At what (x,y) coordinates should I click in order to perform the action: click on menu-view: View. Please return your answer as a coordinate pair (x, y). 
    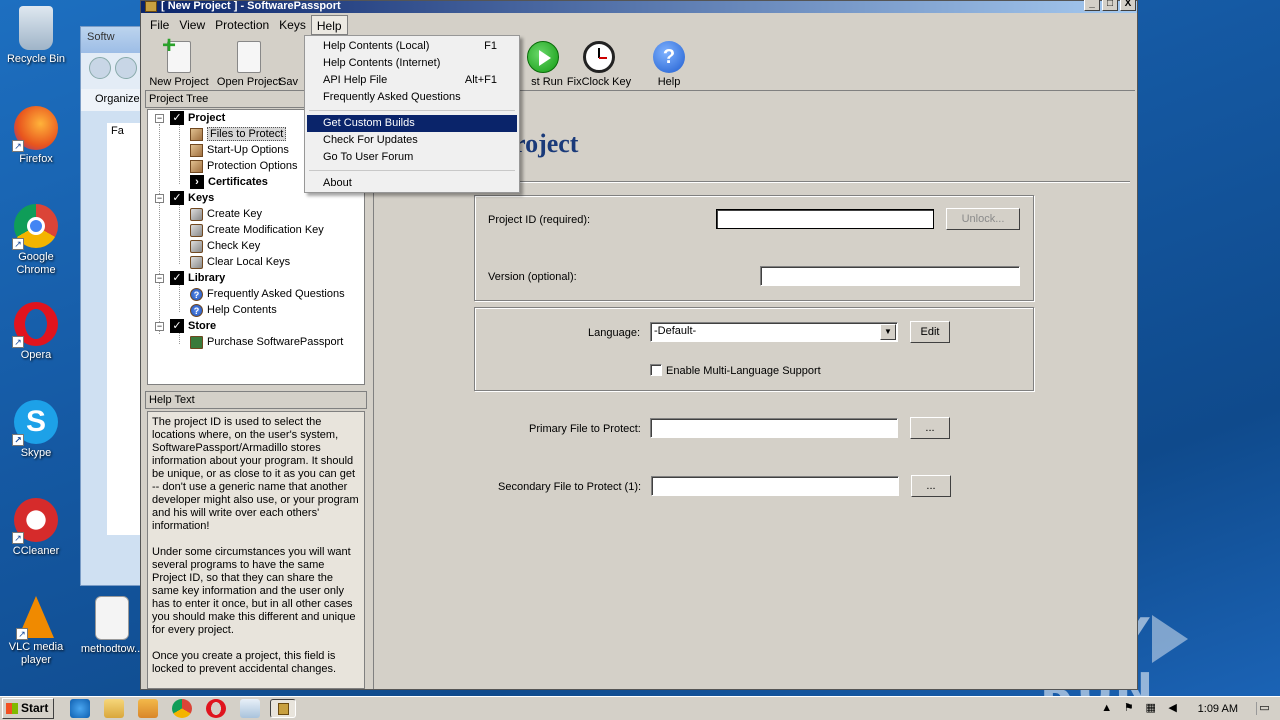
    Looking at the image, I should click on (192, 25).